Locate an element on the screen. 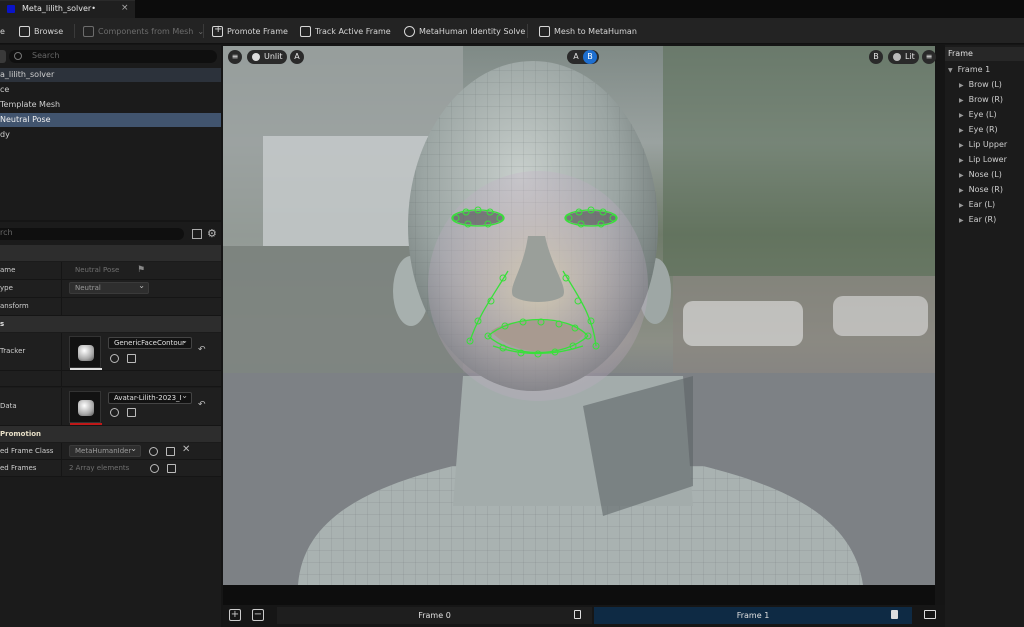 The height and width of the screenshot is (627, 1024). slot-b-button: B is located at coordinates (876, 57).